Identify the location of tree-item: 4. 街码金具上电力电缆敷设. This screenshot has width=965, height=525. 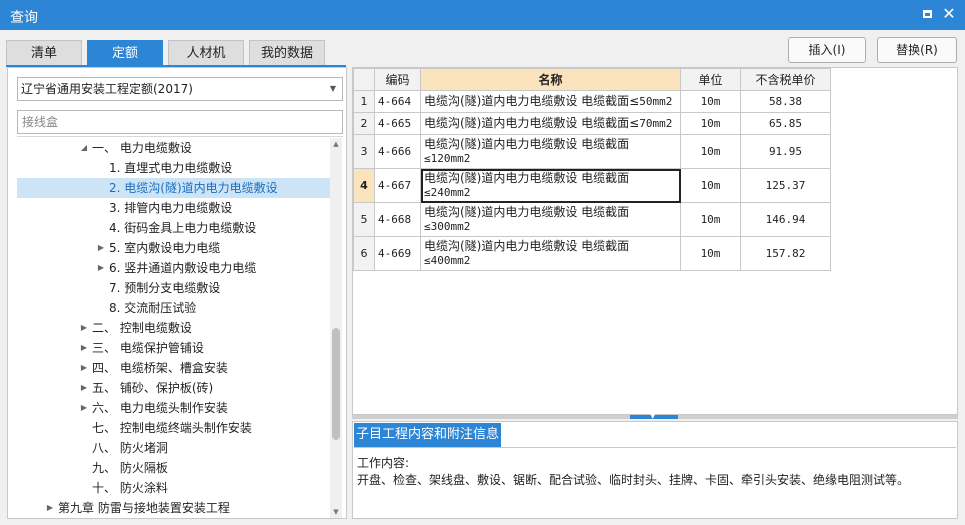
(174, 228).